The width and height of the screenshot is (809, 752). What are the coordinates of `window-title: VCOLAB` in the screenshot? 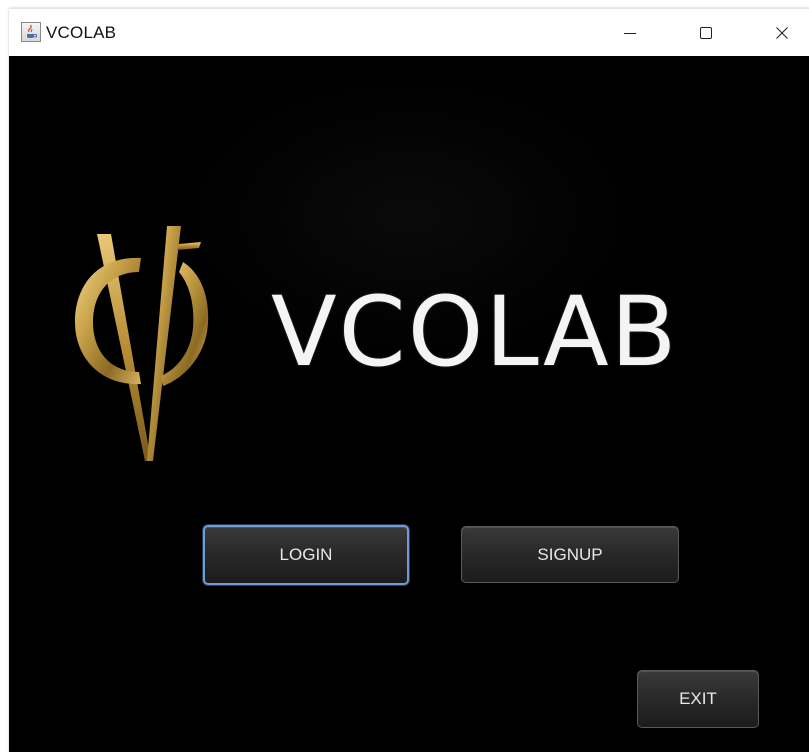 It's located at (81, 32).